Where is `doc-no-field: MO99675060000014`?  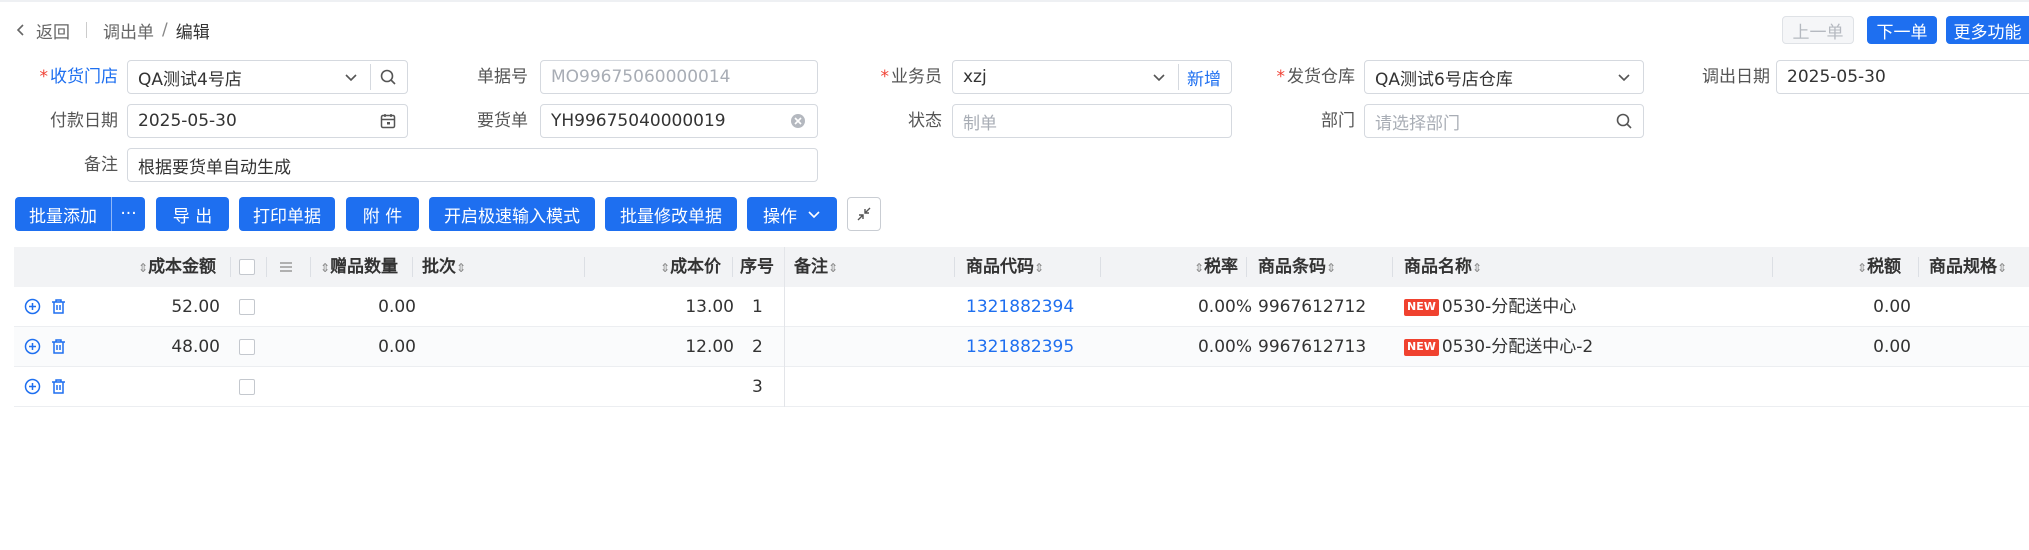 doc-no-field: MO99675060000014 is located at coordinates (679, 77).